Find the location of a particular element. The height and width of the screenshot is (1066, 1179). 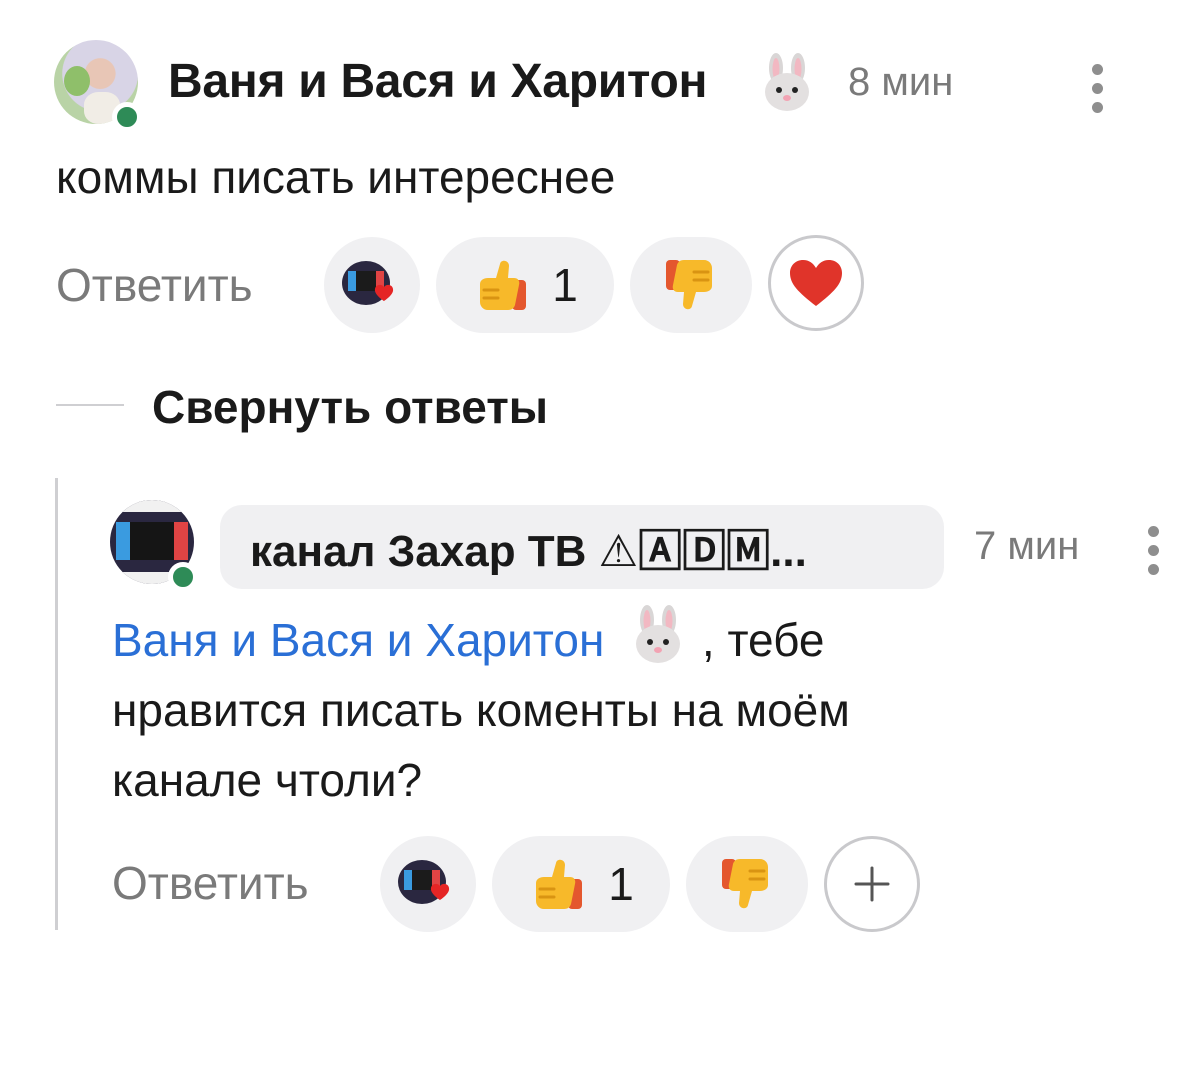

plus-icon is located at coordinates (872, 884).